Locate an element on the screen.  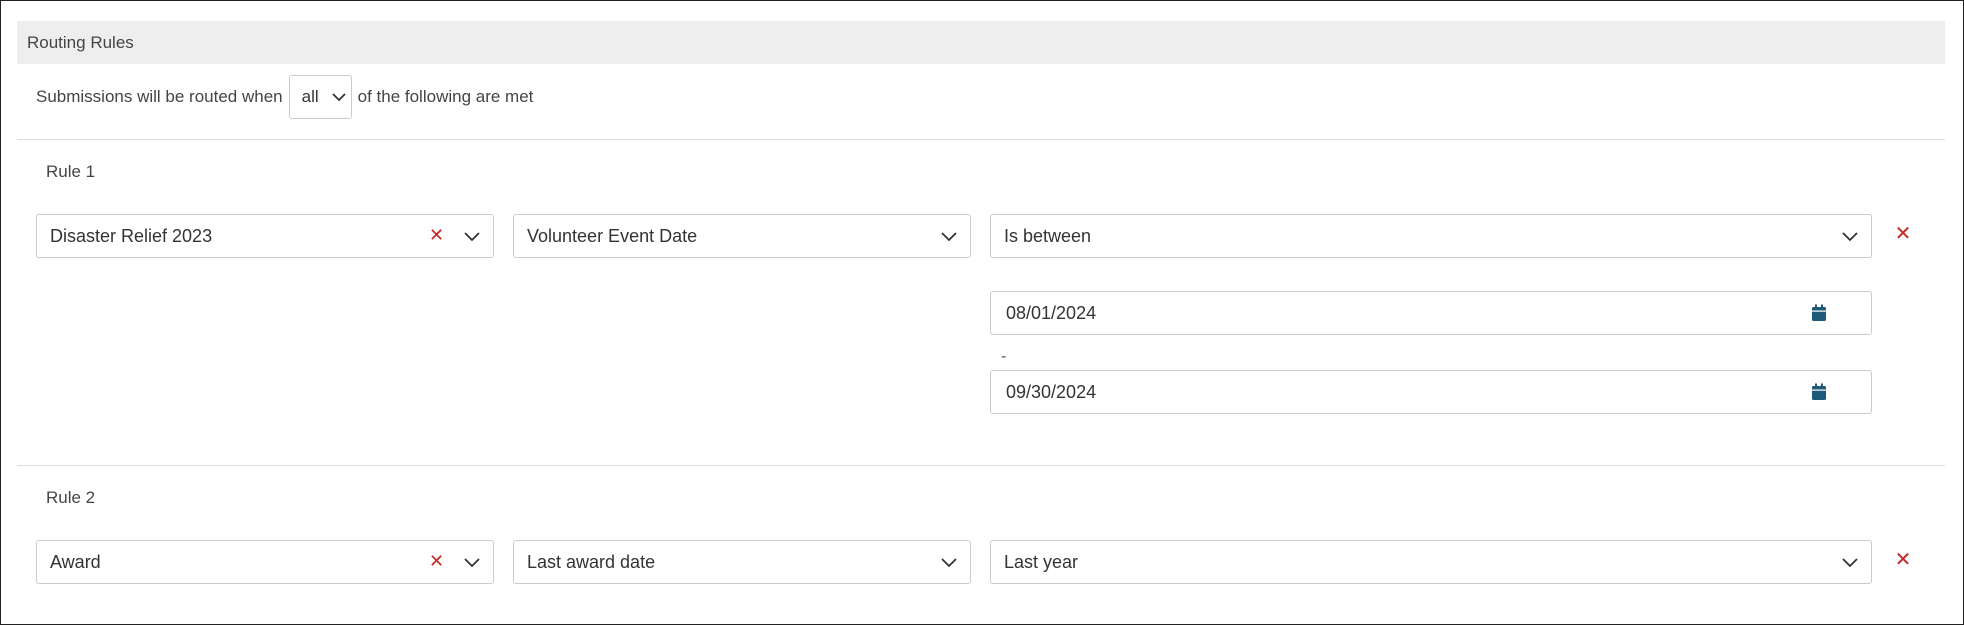
rule-1-source-select: Disaster Relief 2023 ✕ is located at coordinates (265, 236).